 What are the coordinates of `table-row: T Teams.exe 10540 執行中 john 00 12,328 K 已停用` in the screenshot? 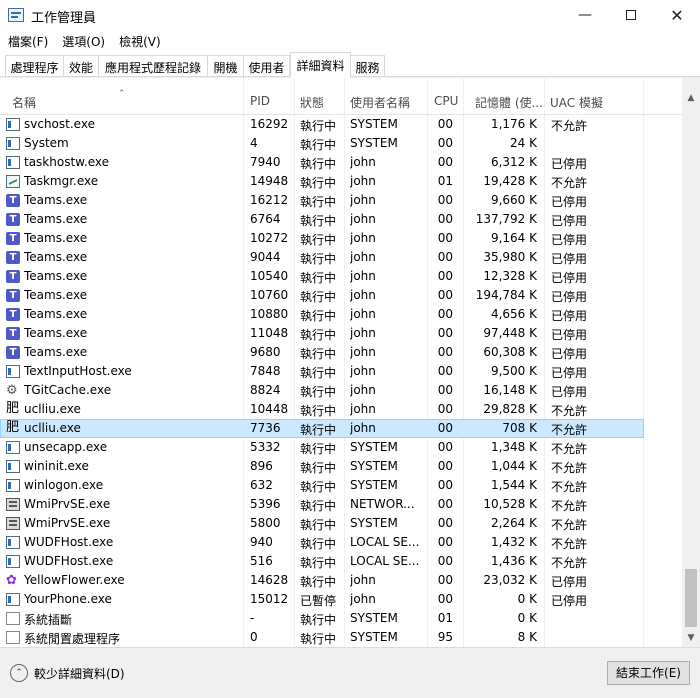 It's located at (341, 276).